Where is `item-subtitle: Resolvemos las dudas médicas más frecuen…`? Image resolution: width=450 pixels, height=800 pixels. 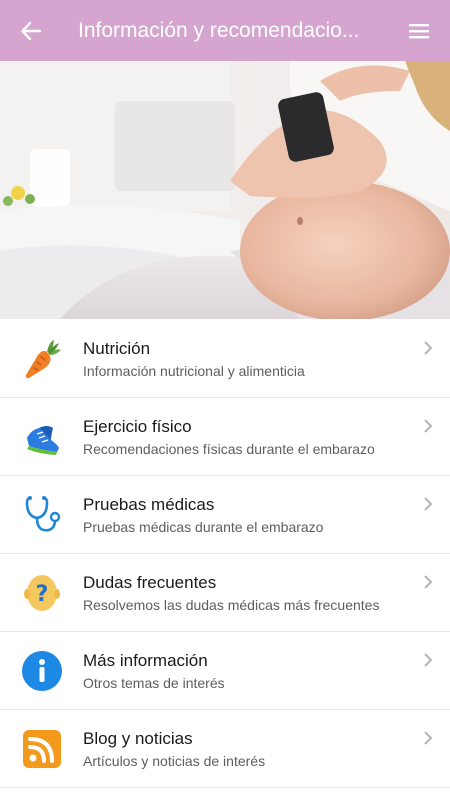 item-subtitle: Resolvemos las dudas médicas más frecuen… is located at coordinates (231, 605).